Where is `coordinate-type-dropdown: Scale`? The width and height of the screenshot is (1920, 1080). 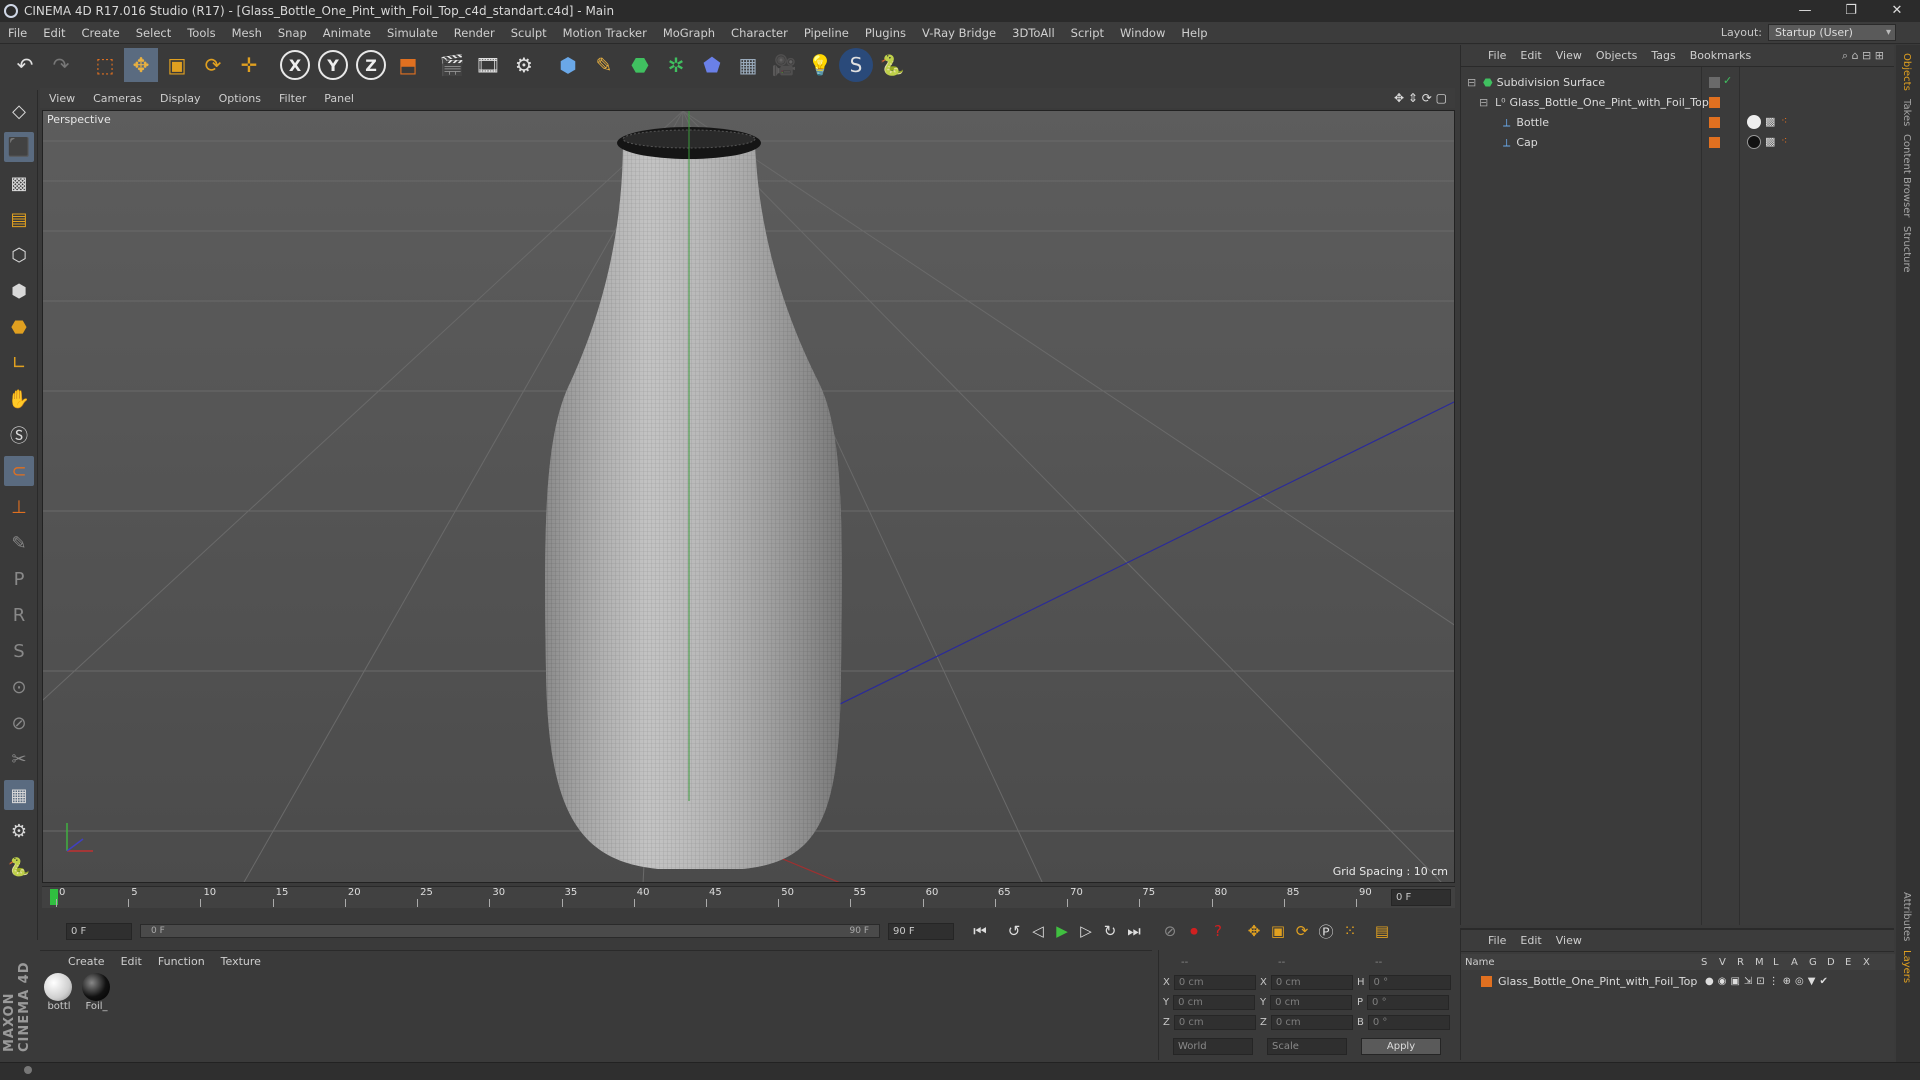
coordinate-type-dropdown: Scale is located at coordinates (1307, 1046).